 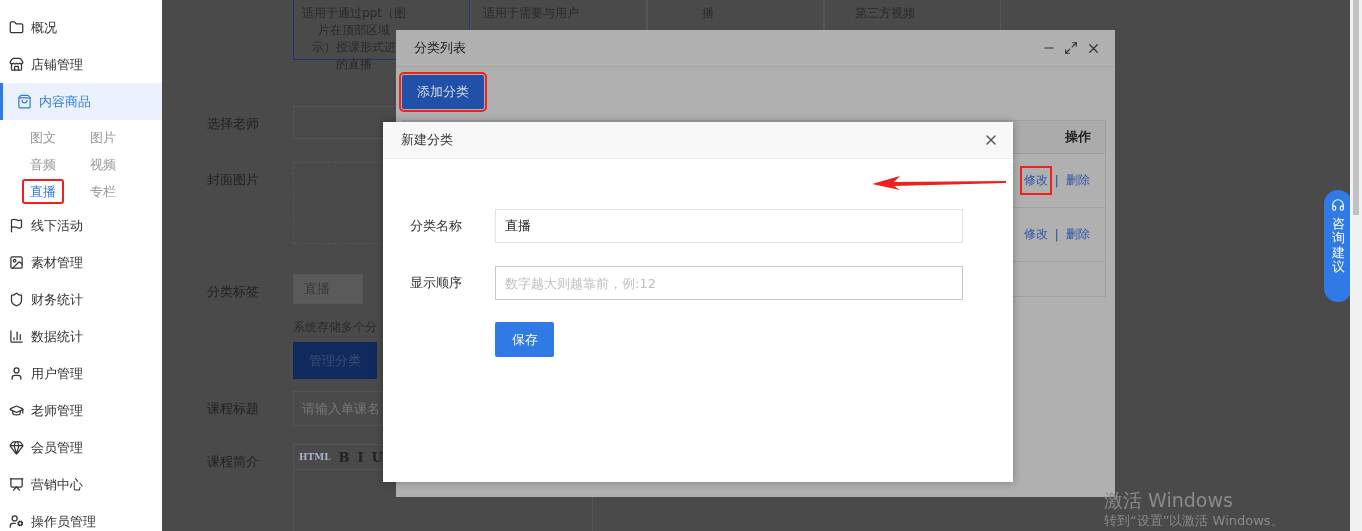 What do you see at coordinates (81, 27) in the screenshot?
I see `sidebar-item: 概况` at bounding box center [81, 27].